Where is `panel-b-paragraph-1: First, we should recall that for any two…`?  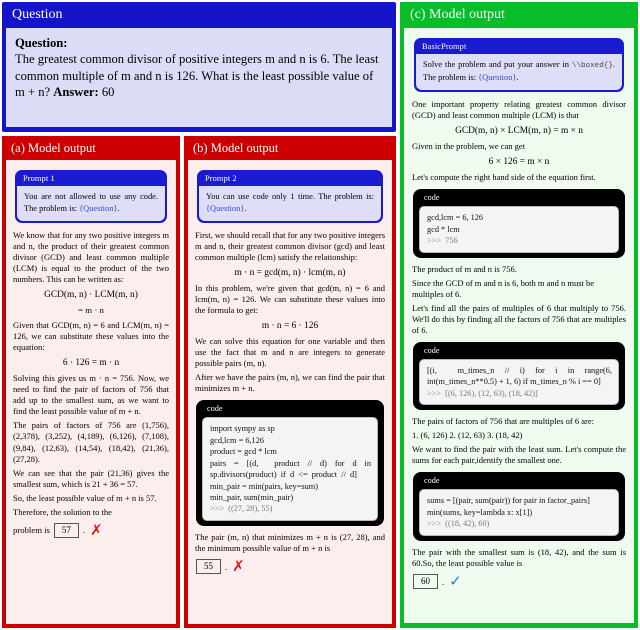 panel-b-paragraph-1: First, we should recall that for any two… is located at coordinates (290, 245).